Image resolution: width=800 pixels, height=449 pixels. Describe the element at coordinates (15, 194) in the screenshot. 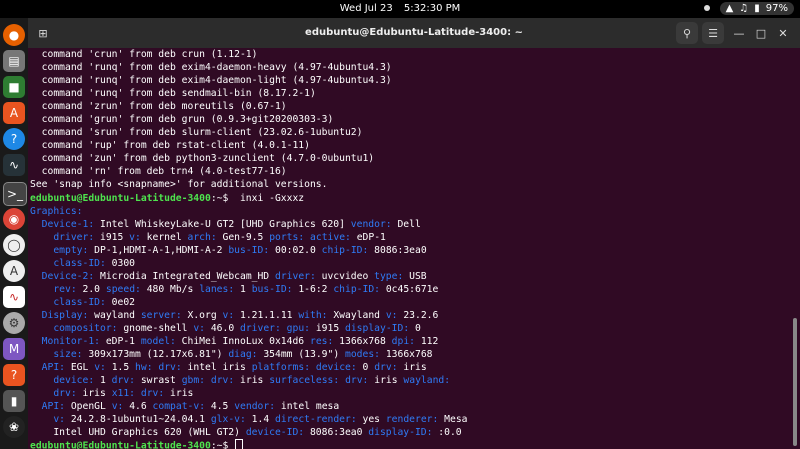

I see `terminal-icon: >_` at that location.